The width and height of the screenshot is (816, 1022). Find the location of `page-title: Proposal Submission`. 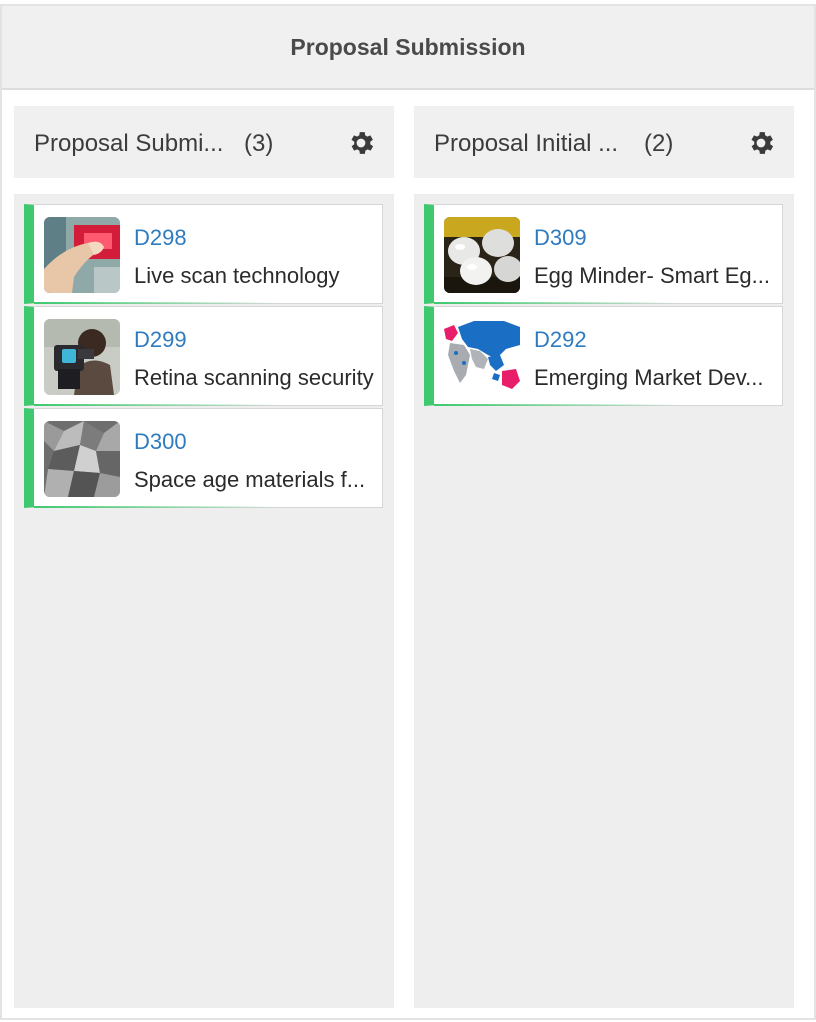

page-title: Proposal Submission is located at coordinates (408, 46).